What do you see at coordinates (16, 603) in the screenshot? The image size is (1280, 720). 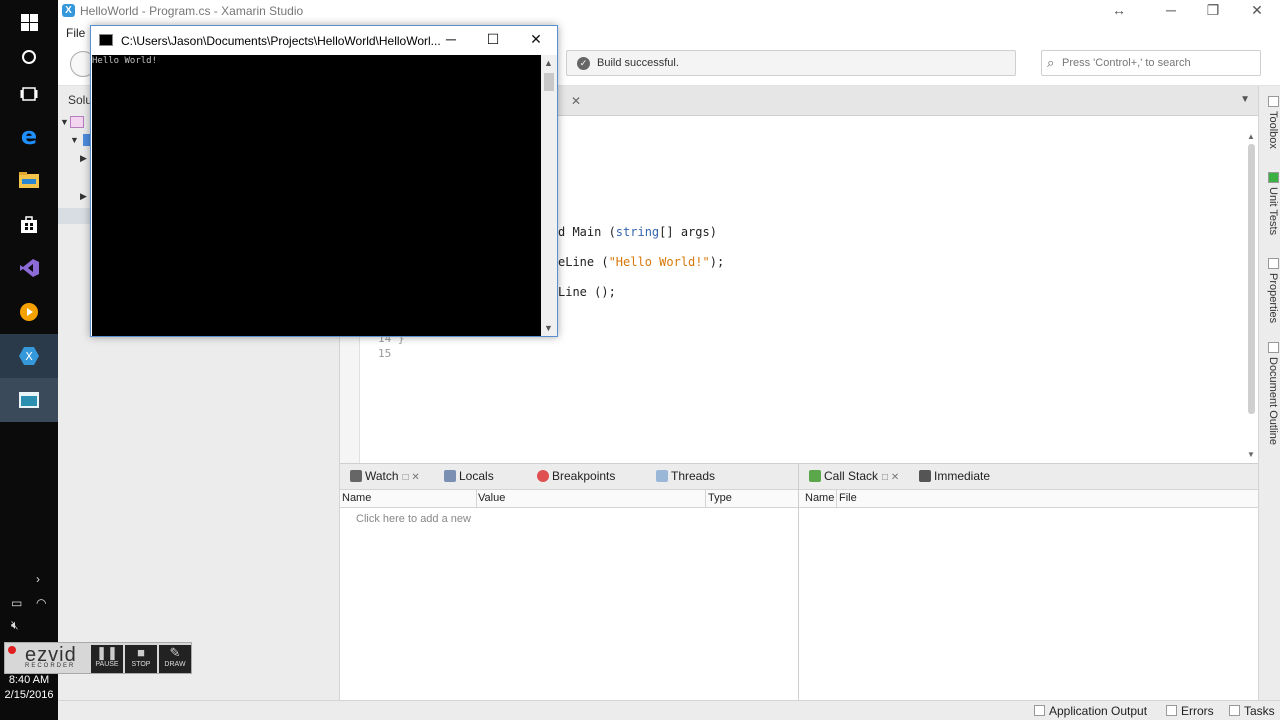 I see `network-icon: ▭` at bounding box center [16, 603].